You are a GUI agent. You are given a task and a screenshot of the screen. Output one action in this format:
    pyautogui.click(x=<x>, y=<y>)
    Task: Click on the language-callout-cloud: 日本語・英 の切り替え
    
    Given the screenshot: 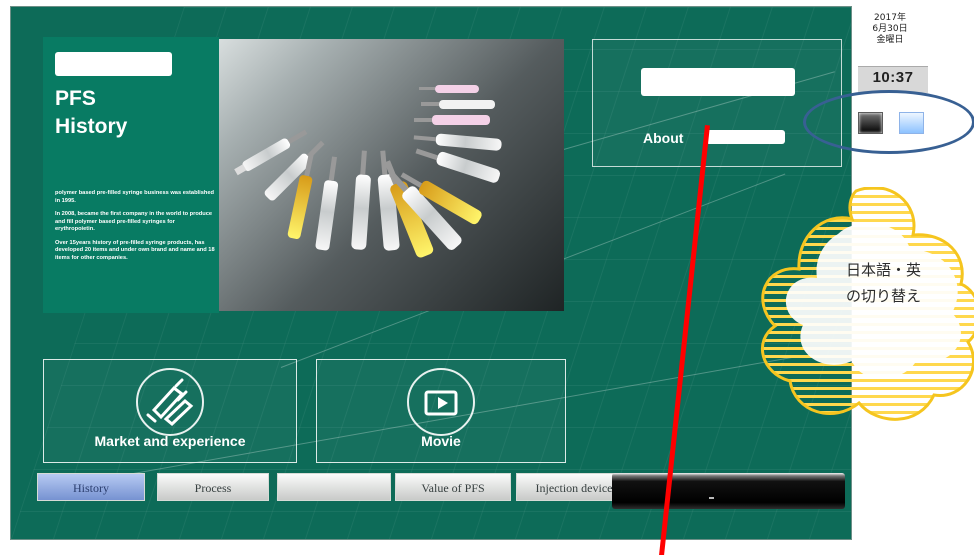 What is the action you would take?
    pyautogui.click(x=865, y=318)
    